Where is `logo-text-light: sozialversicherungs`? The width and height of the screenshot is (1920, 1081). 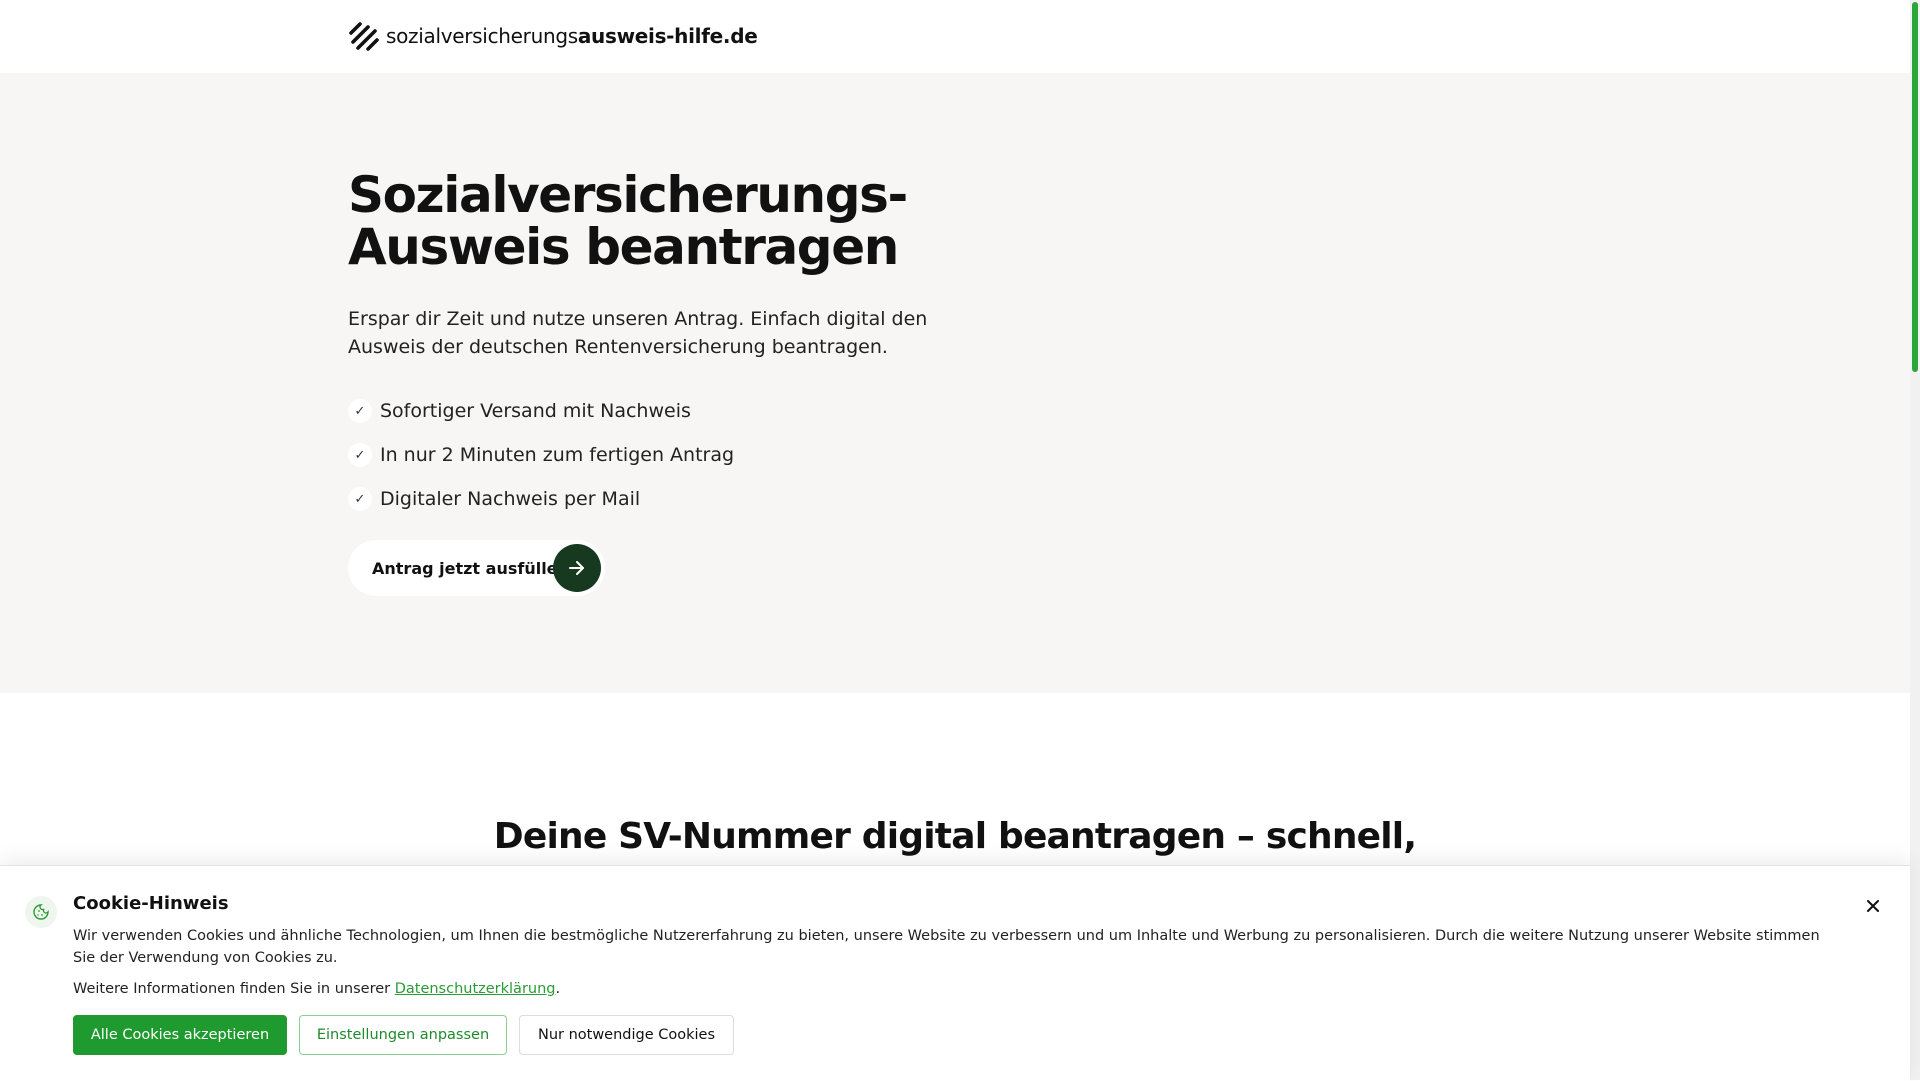
logo-text-light: sozialversicherungs is located at coordinates (482, 36).